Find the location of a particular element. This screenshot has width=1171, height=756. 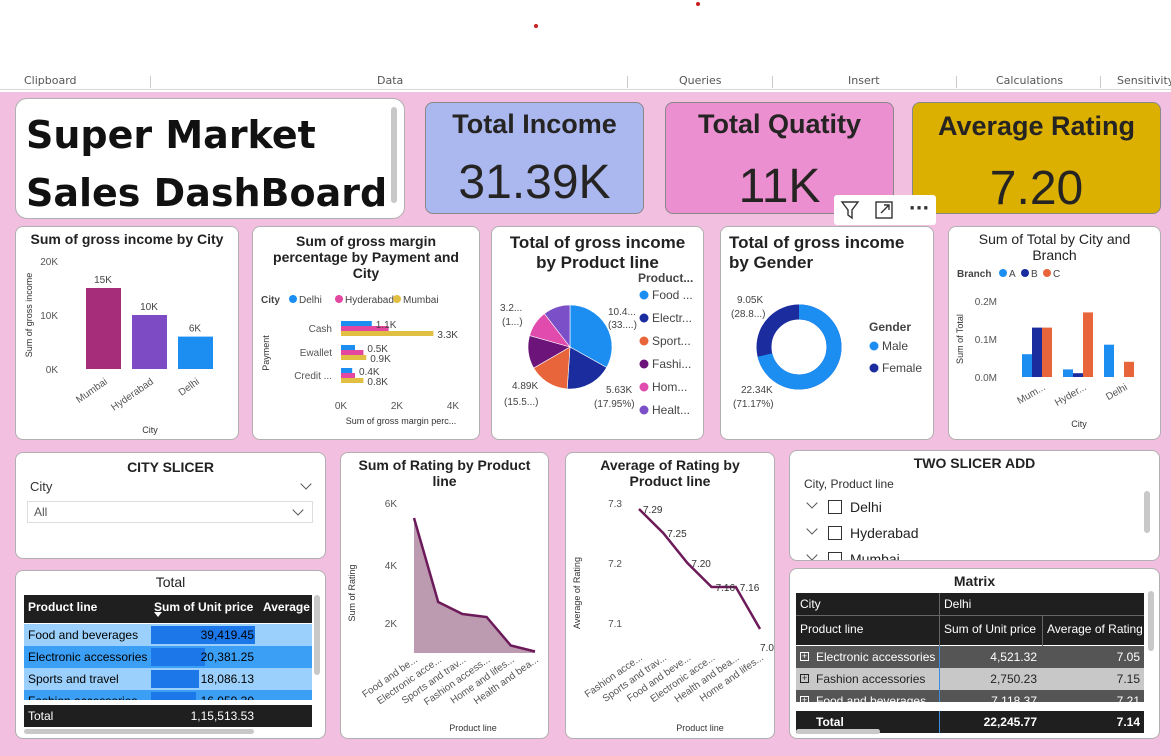

table-horizontal-scrollbar is located at coordinates (139, 731).